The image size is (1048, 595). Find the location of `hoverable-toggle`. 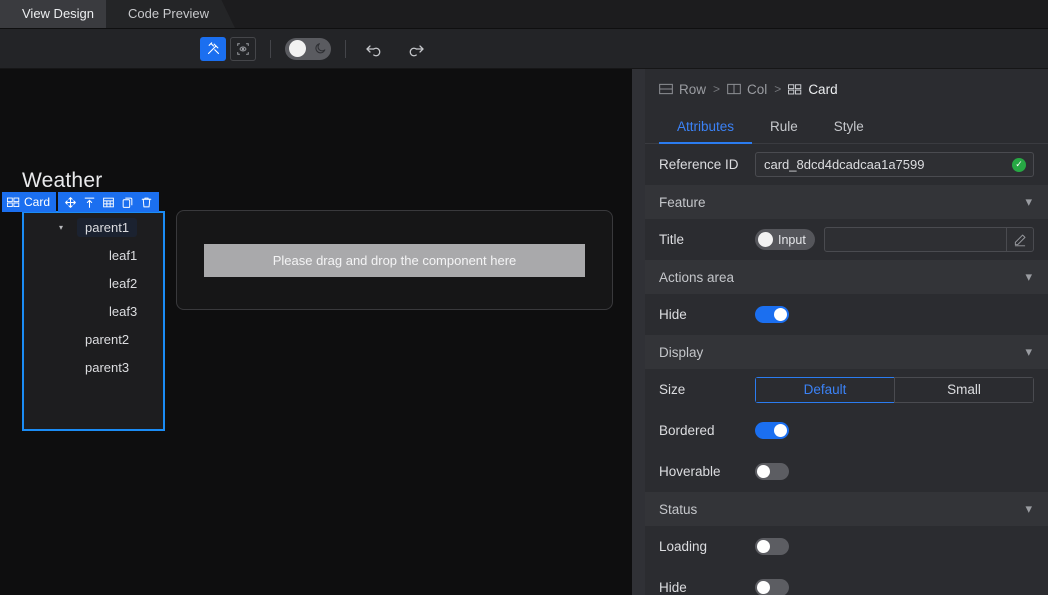

hoverable-toggle is located at coordinates (772, 471).